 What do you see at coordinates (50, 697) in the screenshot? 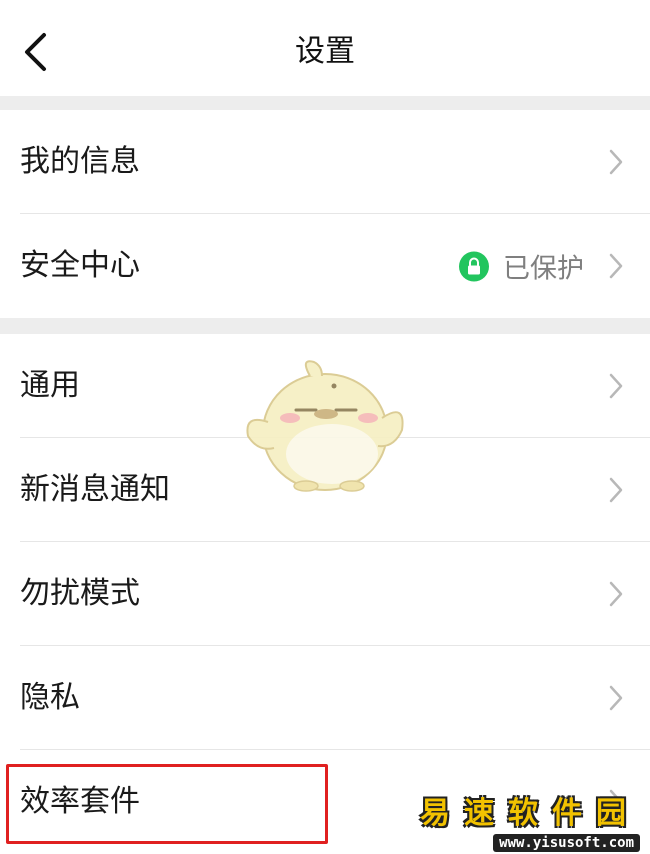
I see `settings-item-label: 隐私` at bounding box center [50, 697].